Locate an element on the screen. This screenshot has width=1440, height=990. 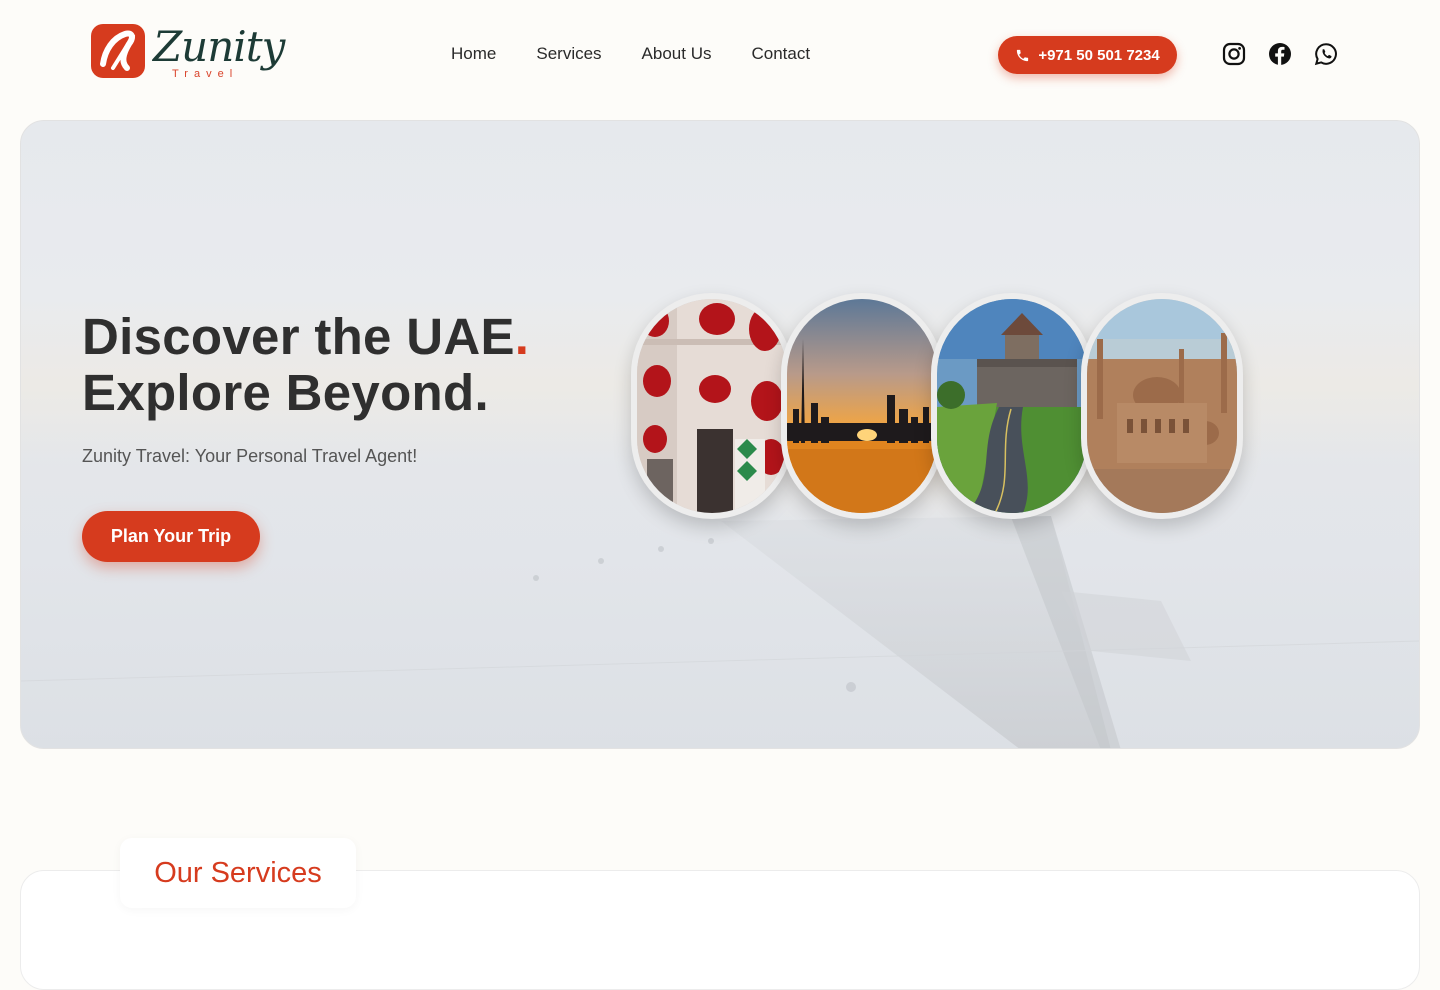
phone-icon is located at coordinates (1023, 55).